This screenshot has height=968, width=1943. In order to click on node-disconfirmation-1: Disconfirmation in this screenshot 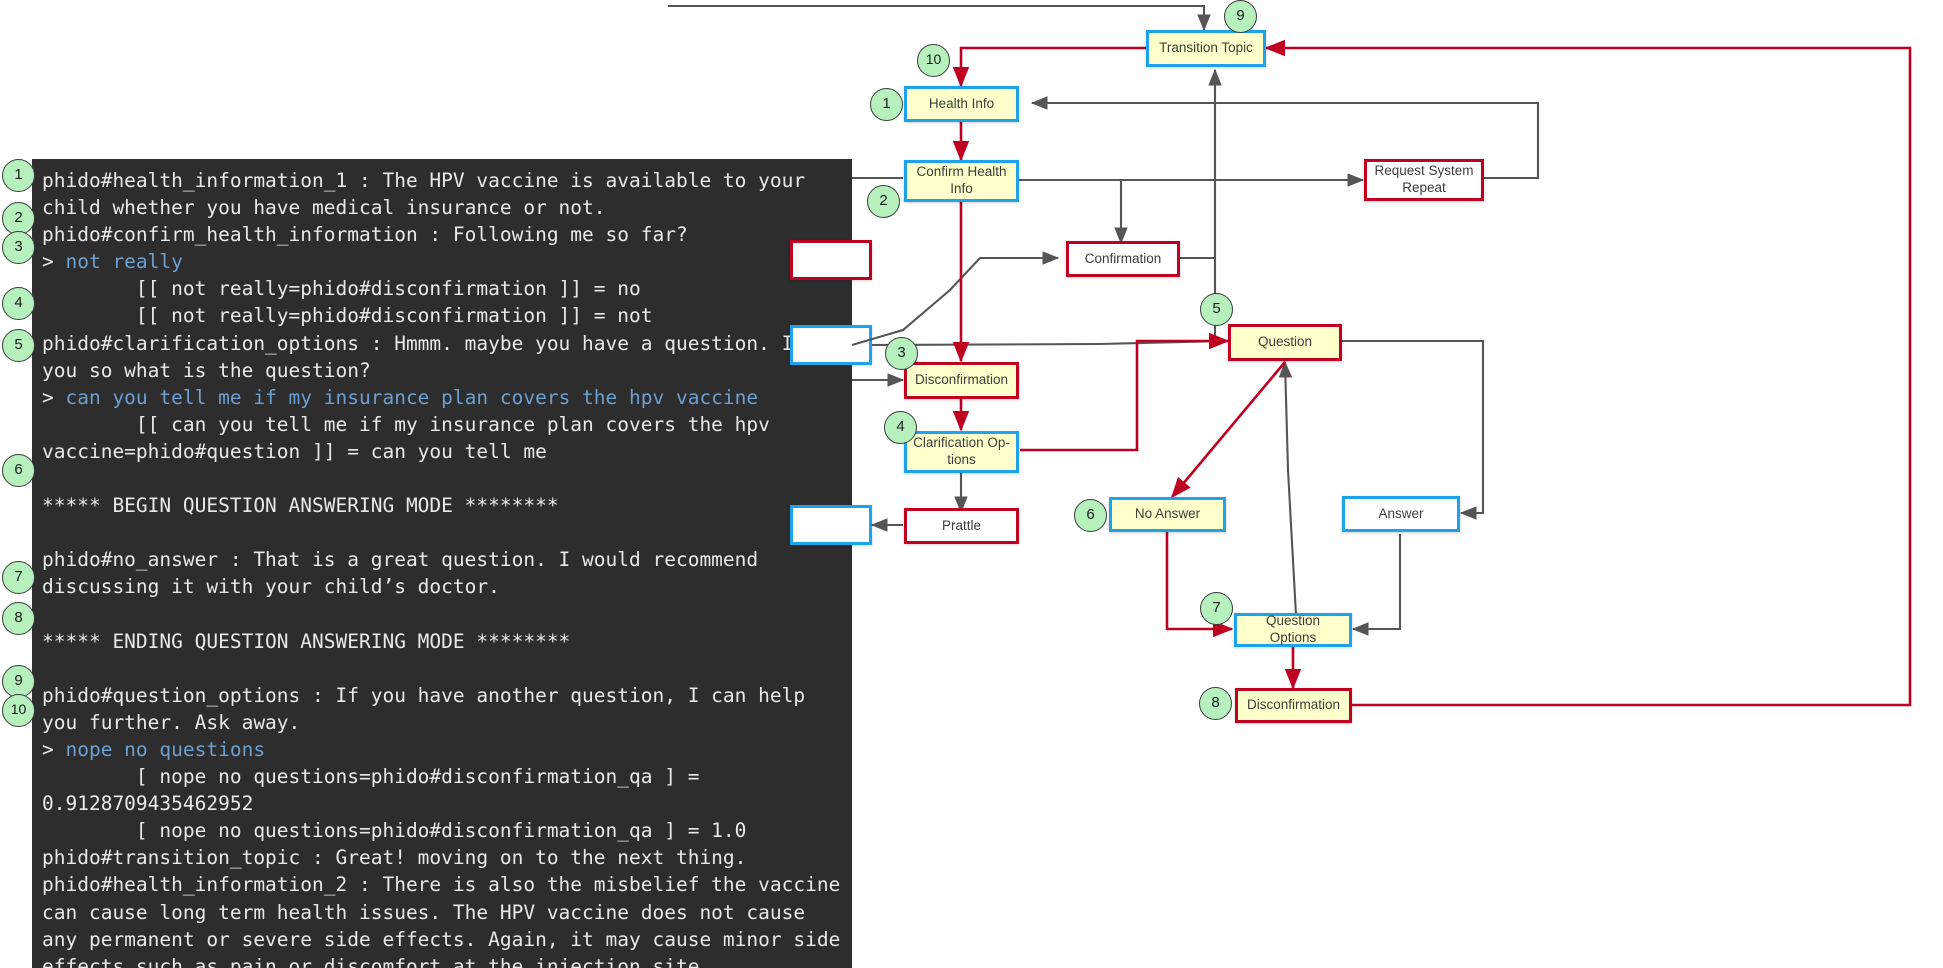, I will do `click(961, 380)`.